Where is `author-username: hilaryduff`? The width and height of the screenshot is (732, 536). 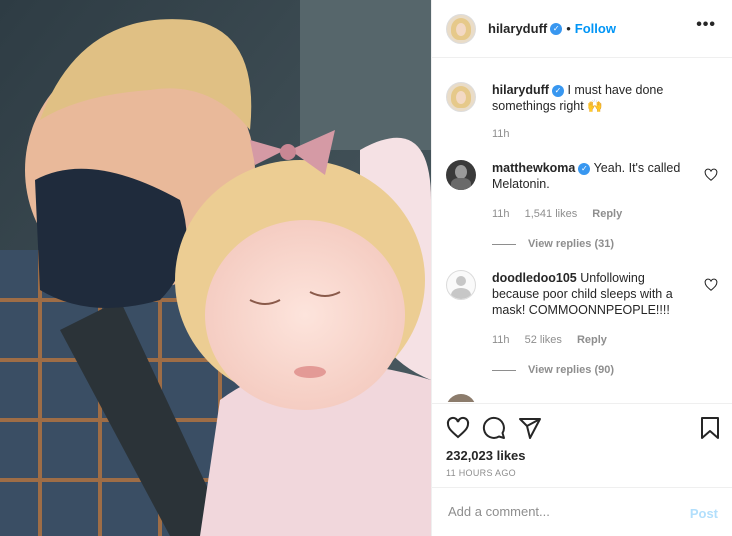 author-username: hilaryduff is located at coordinates (517, 28).